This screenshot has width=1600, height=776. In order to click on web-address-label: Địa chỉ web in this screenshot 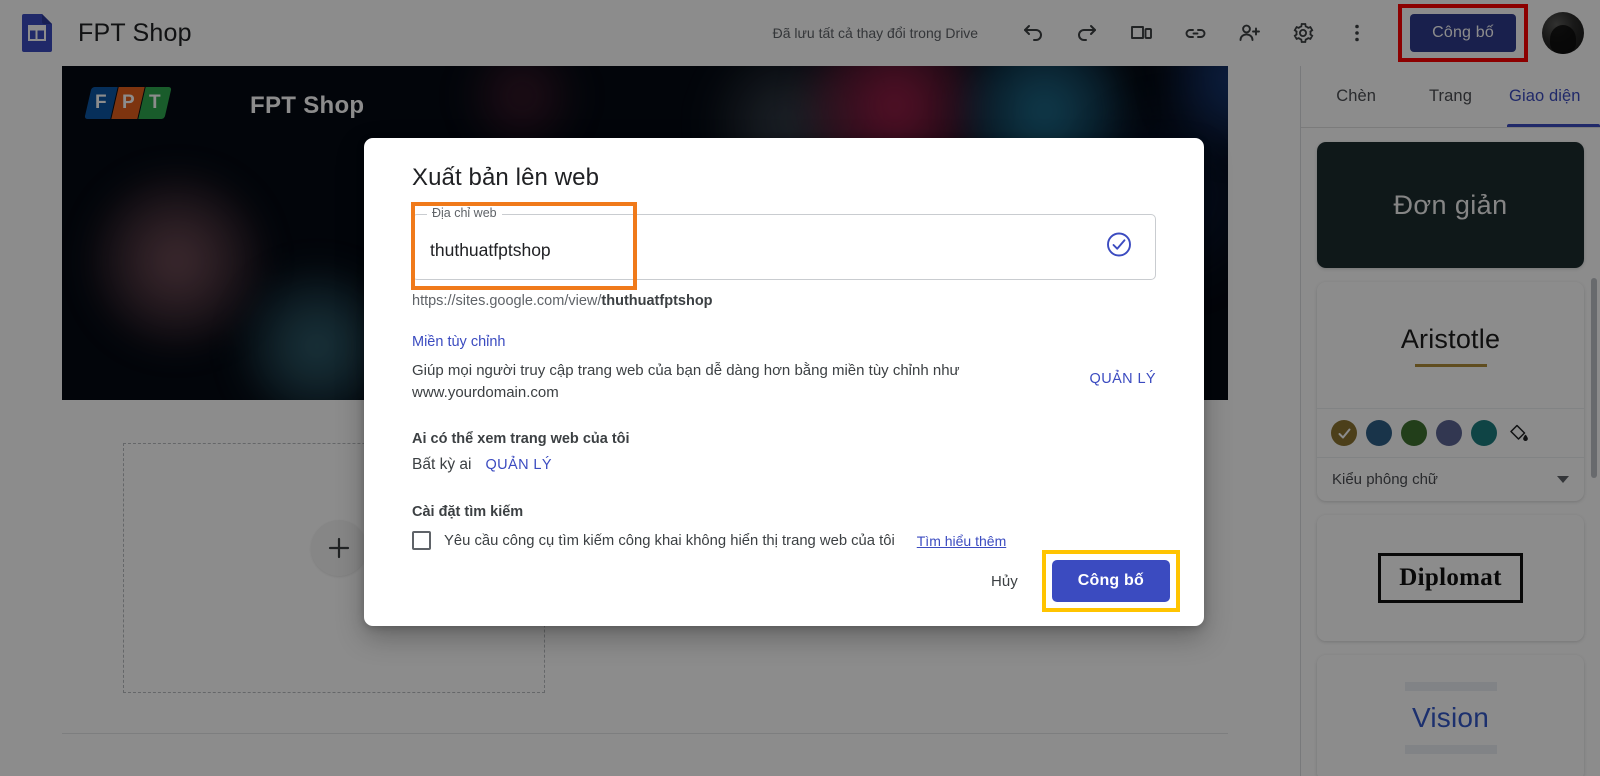, I will do `click(464, 213)`.